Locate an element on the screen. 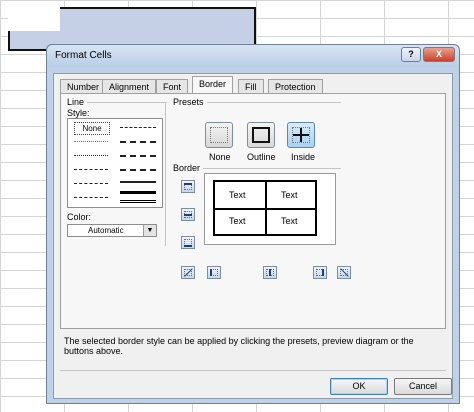 The image size is (474, 412). border-preview: Text Text Text Text is located at coordinates (270, 209).